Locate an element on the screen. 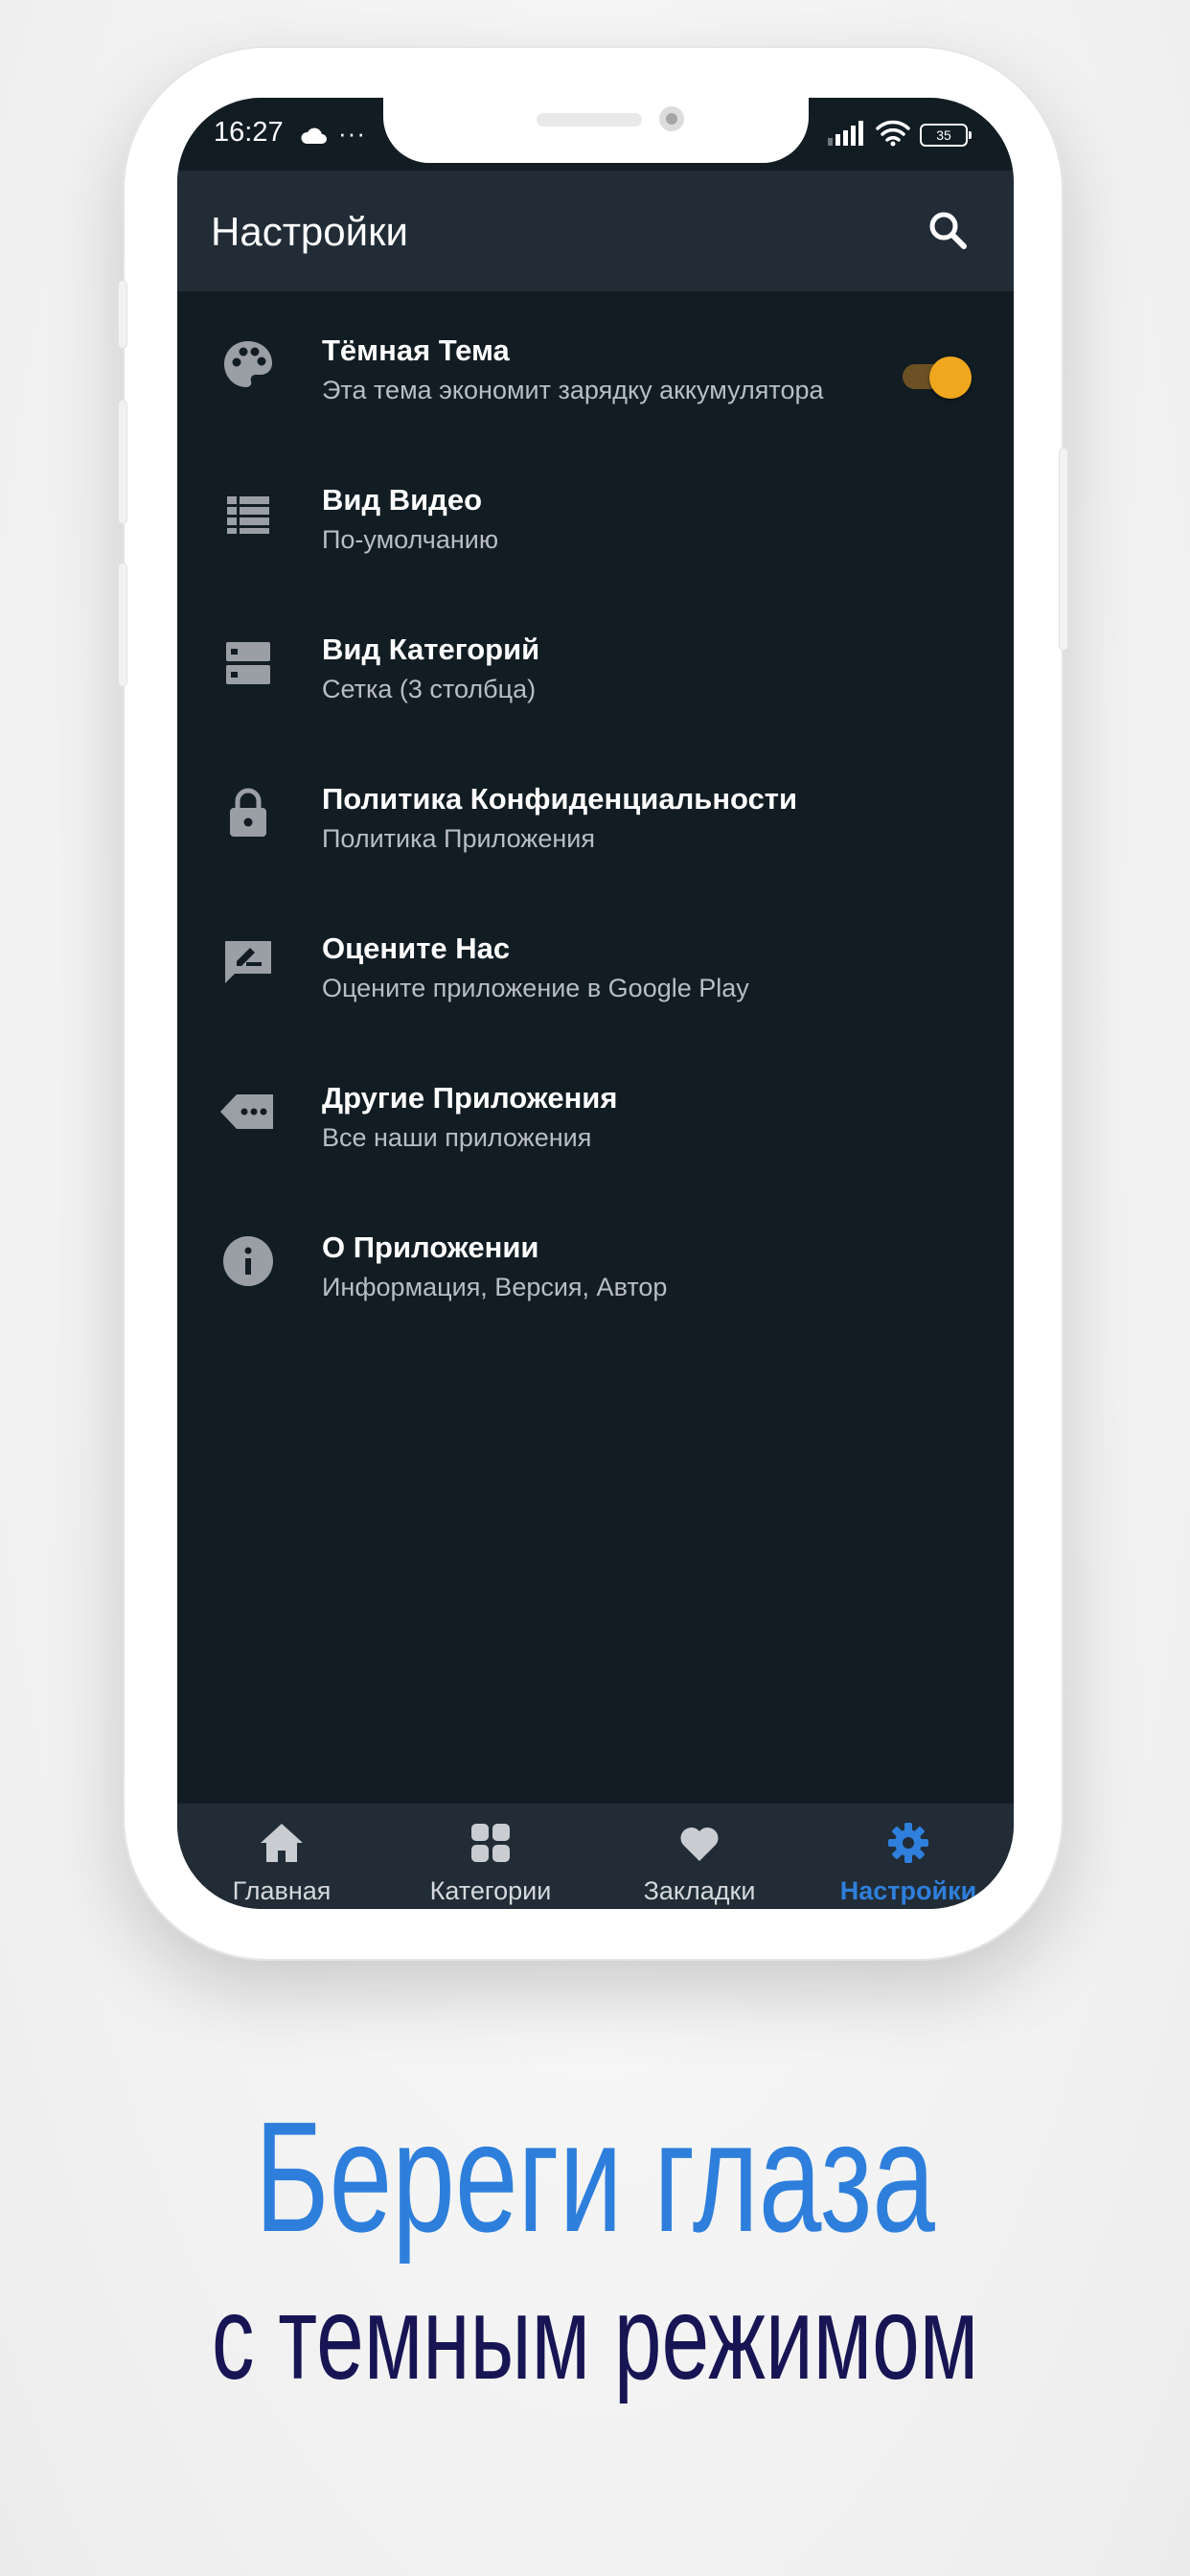  setting-title: Оцените Нас is located at coordinates (417, 948).